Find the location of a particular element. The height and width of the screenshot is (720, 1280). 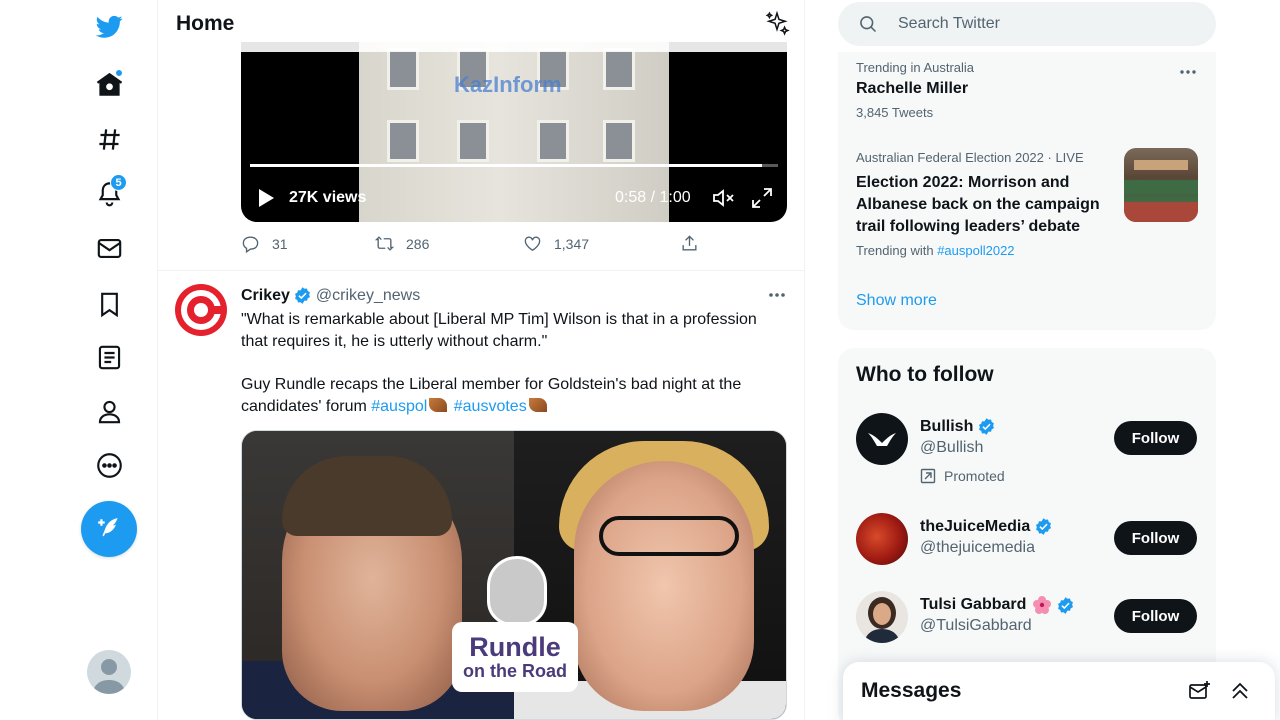

main-header: Home is located at coordinates (481, 26).